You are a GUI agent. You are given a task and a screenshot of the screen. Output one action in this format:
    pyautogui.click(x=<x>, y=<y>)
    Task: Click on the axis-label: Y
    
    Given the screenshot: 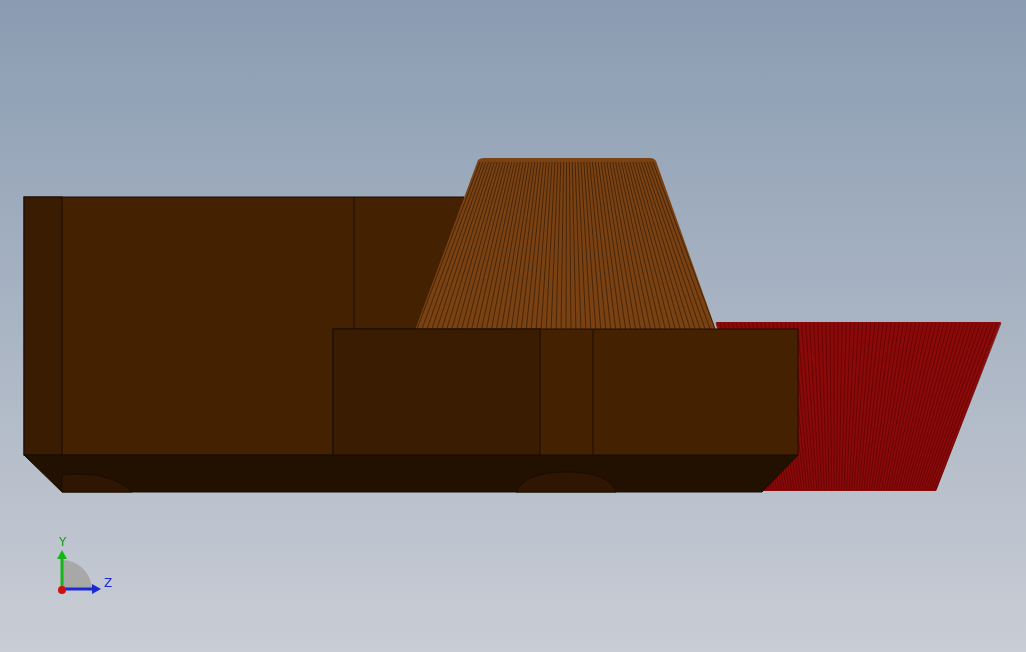 What is the action you would take?
    pyautogui.click(x=63, y=542)
    